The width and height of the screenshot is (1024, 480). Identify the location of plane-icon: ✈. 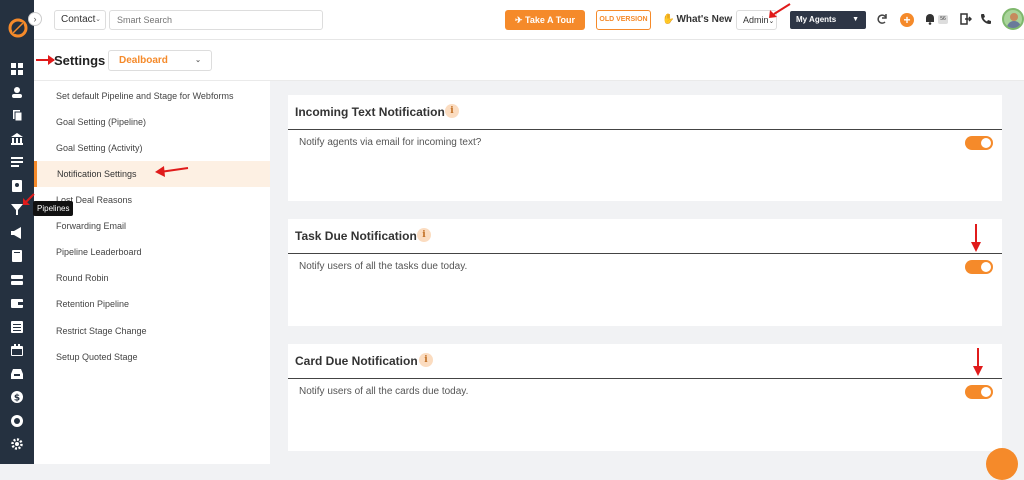
(520, 20).